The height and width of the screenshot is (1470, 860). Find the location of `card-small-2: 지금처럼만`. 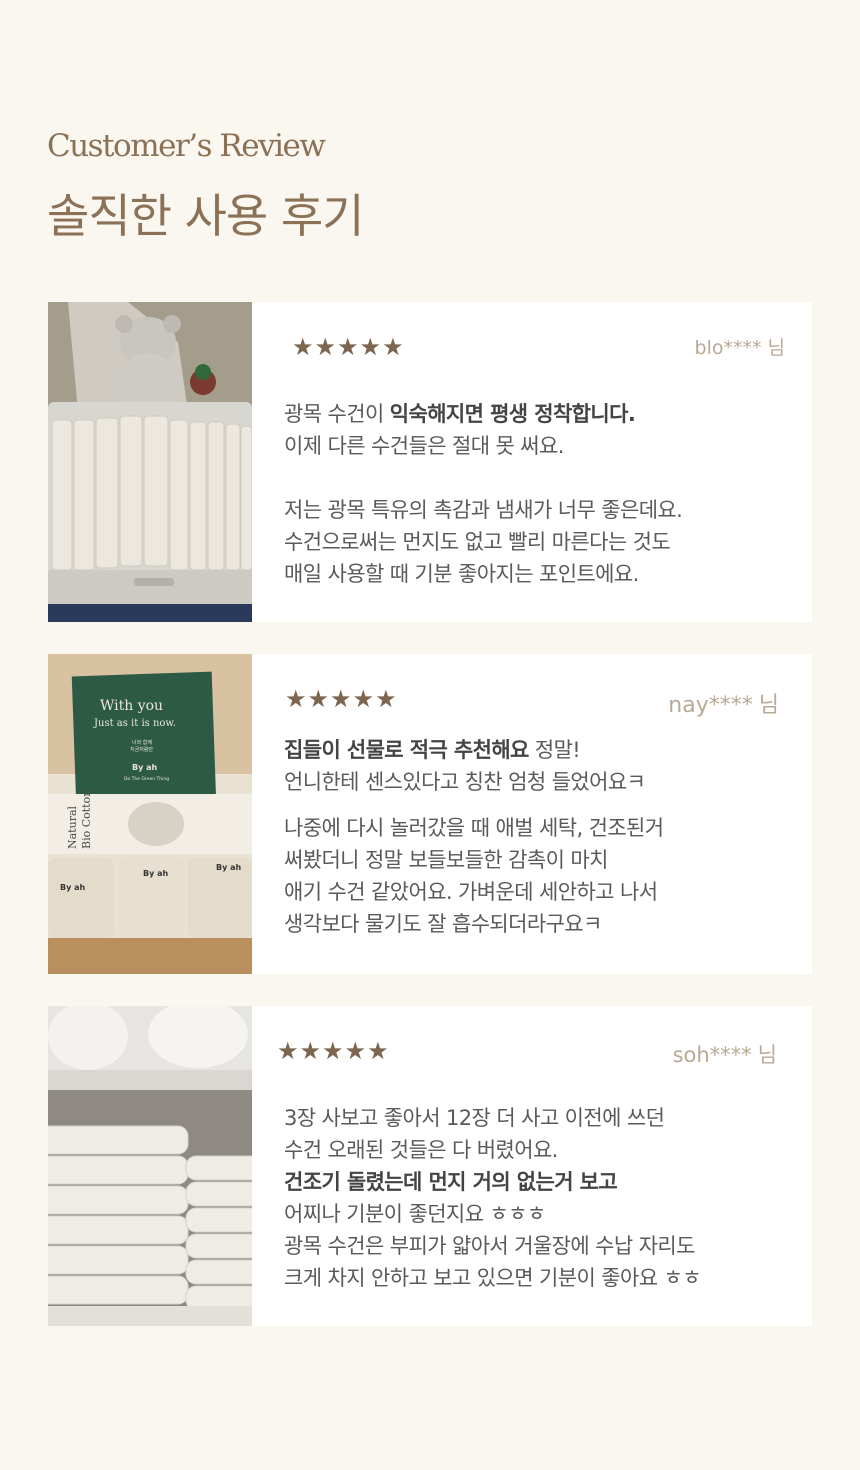

card-small-2: 지금처럼만 is located at coordinates (141, 749).